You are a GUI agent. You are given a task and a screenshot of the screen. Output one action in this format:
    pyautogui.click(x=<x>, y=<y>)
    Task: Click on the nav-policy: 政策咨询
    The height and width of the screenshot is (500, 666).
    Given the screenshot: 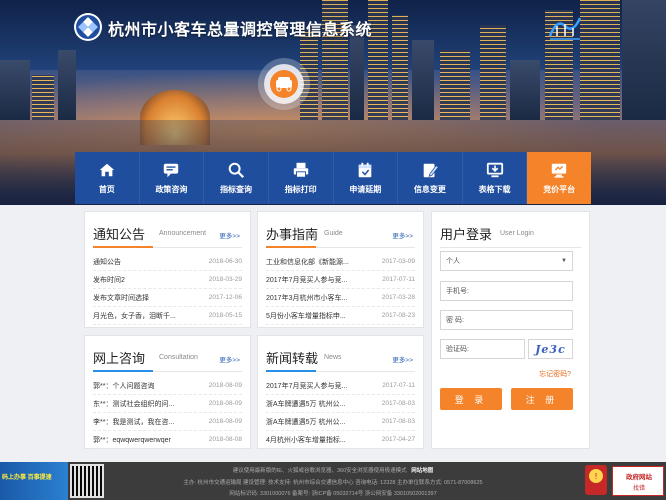 What is the action you would take?
    pyautogui.click(x=172, y=178)
    